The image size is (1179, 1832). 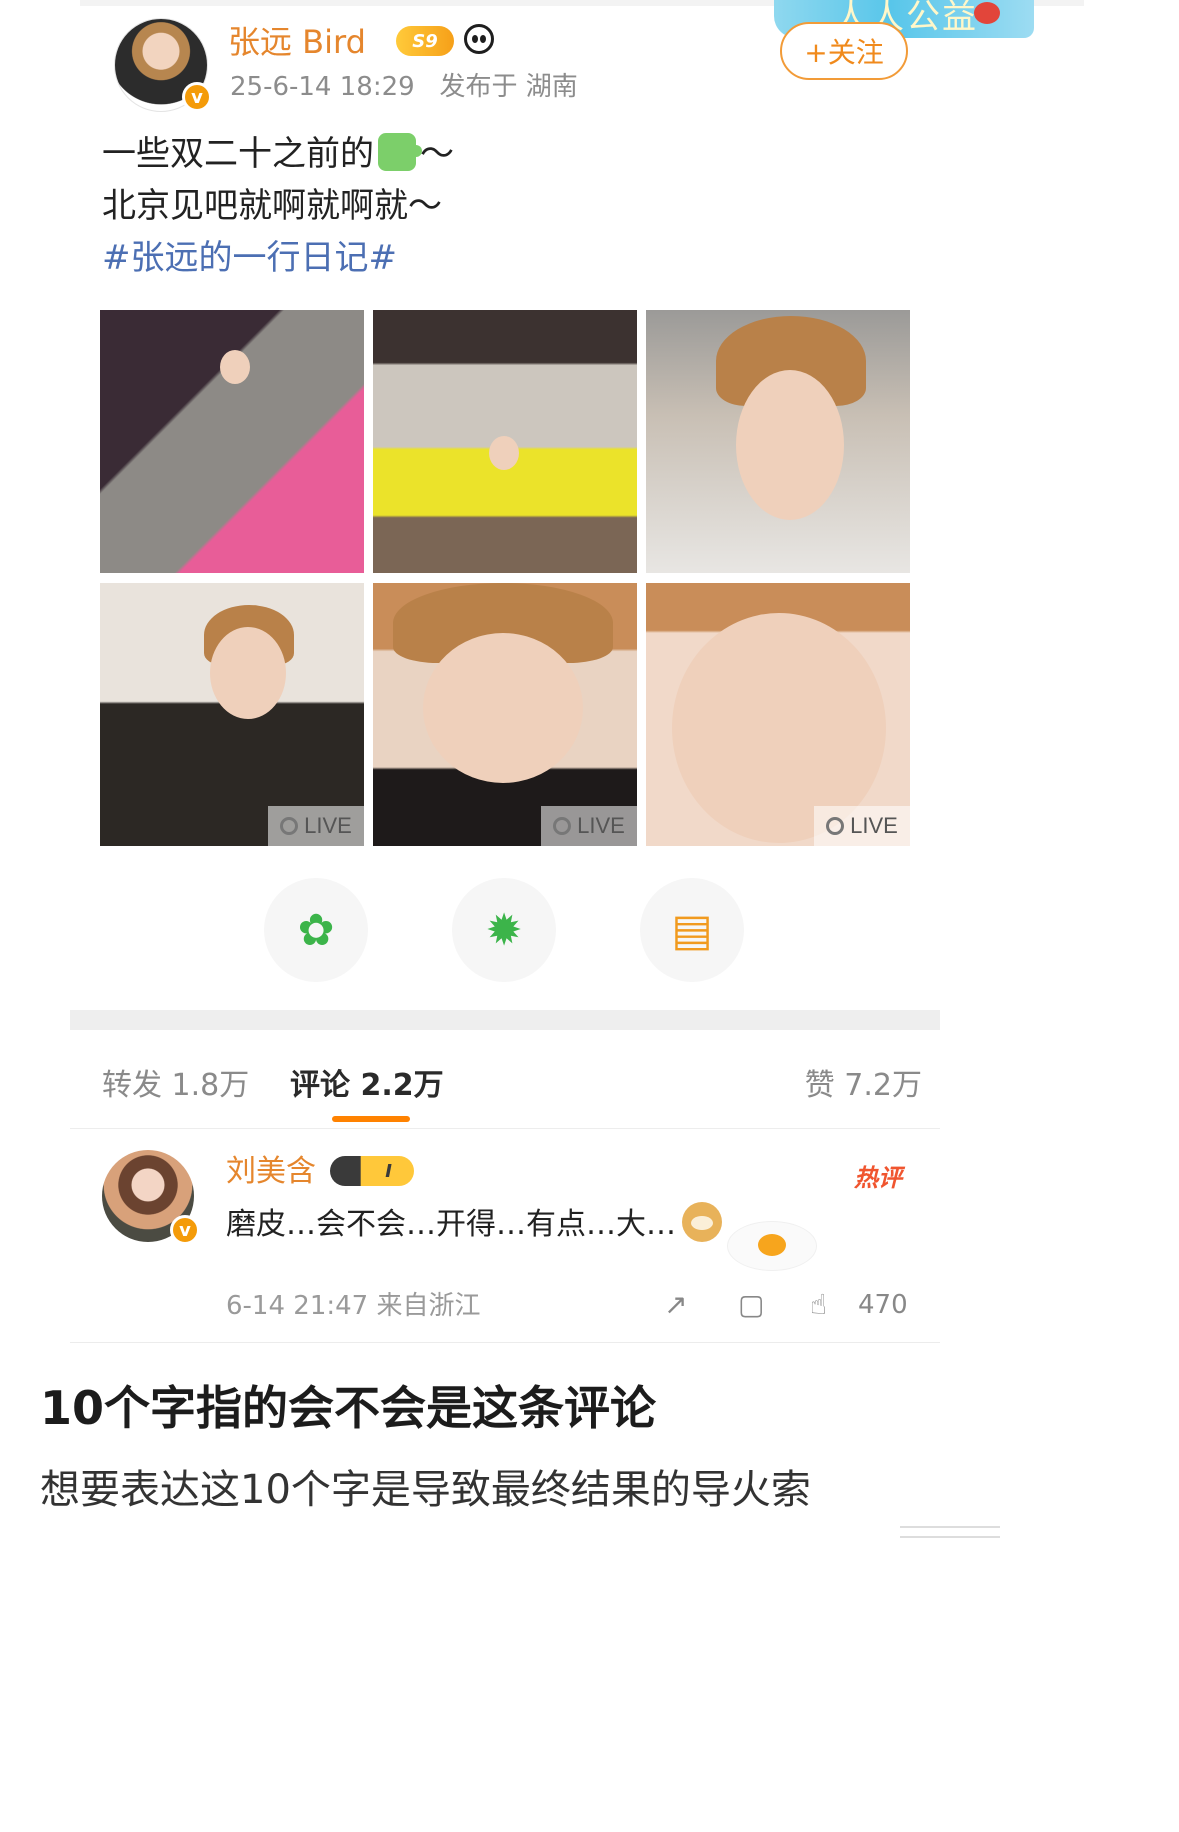 What do you see at coordinates (751, 1304) in the screenshot?
I see `reply-icon: ▢` at bounding box center [751, 1304].